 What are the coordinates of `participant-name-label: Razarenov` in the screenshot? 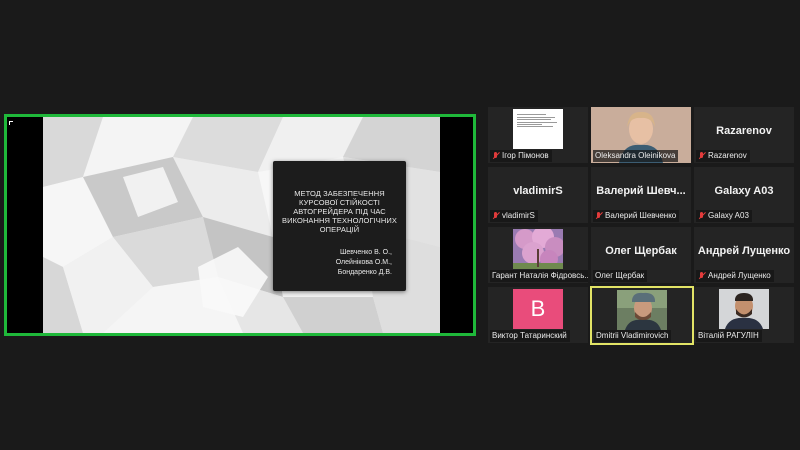 It's located at (723, 156).